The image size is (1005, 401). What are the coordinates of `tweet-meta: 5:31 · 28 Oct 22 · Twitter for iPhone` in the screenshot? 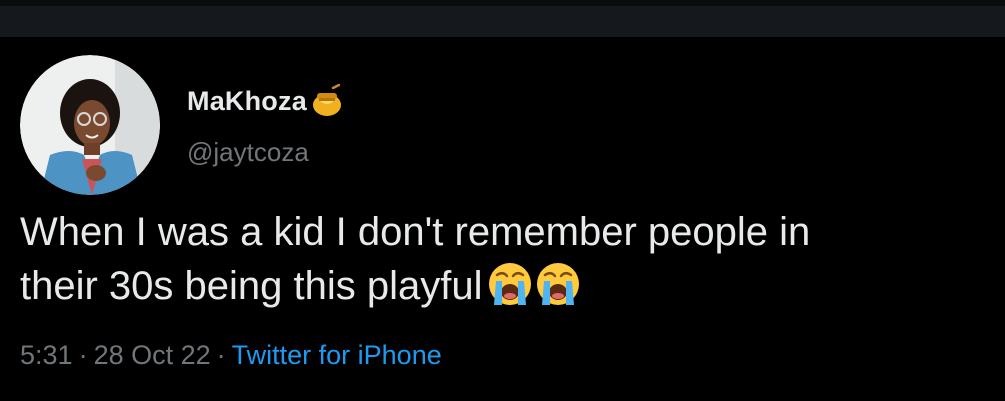 It's located at (231, 355).